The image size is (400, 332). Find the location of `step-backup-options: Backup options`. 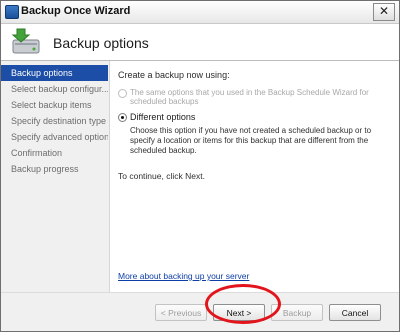

step-backup-options: Backup options is located at coordinates (54, 73).